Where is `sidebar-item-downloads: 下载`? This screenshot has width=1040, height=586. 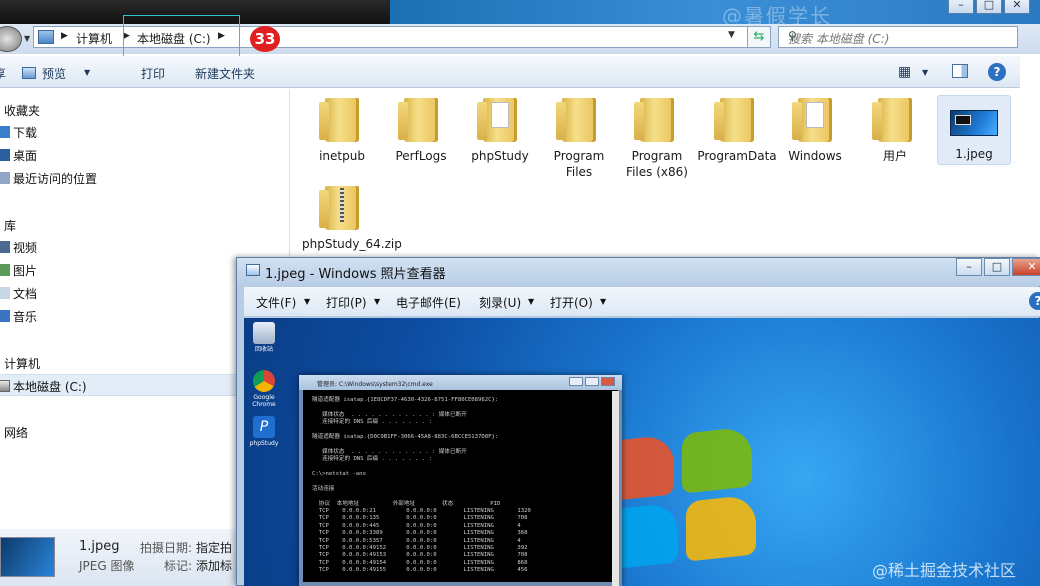 sidebar-item-downloads: 下载 is located at coordinates (25, 132).